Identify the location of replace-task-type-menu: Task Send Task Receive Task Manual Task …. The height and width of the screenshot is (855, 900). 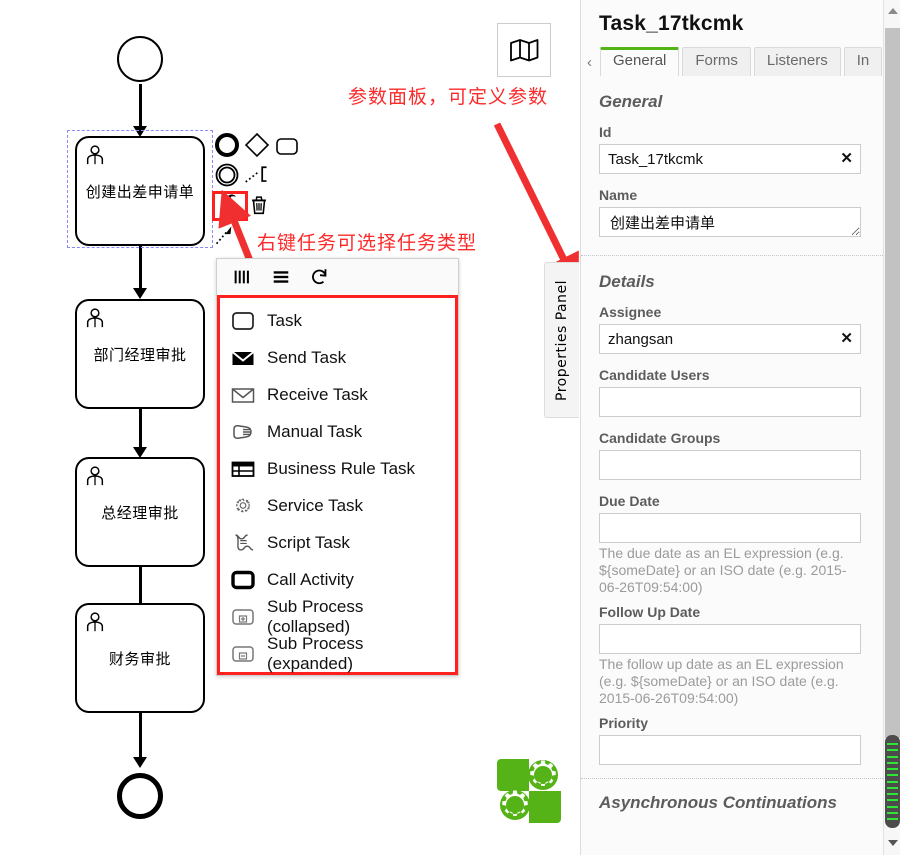
(337, 467).